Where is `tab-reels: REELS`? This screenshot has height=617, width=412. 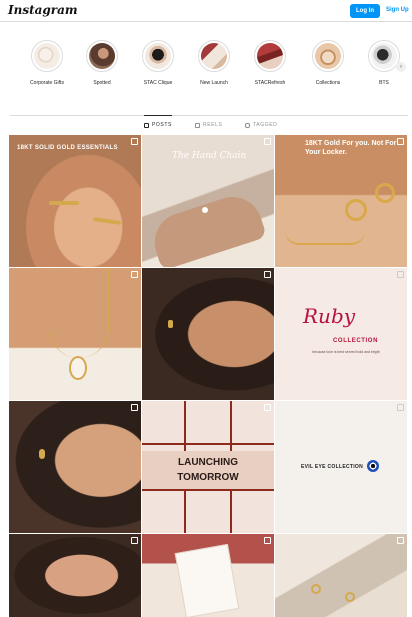 tab-reels: REELS is located at coordinates (208, 125).